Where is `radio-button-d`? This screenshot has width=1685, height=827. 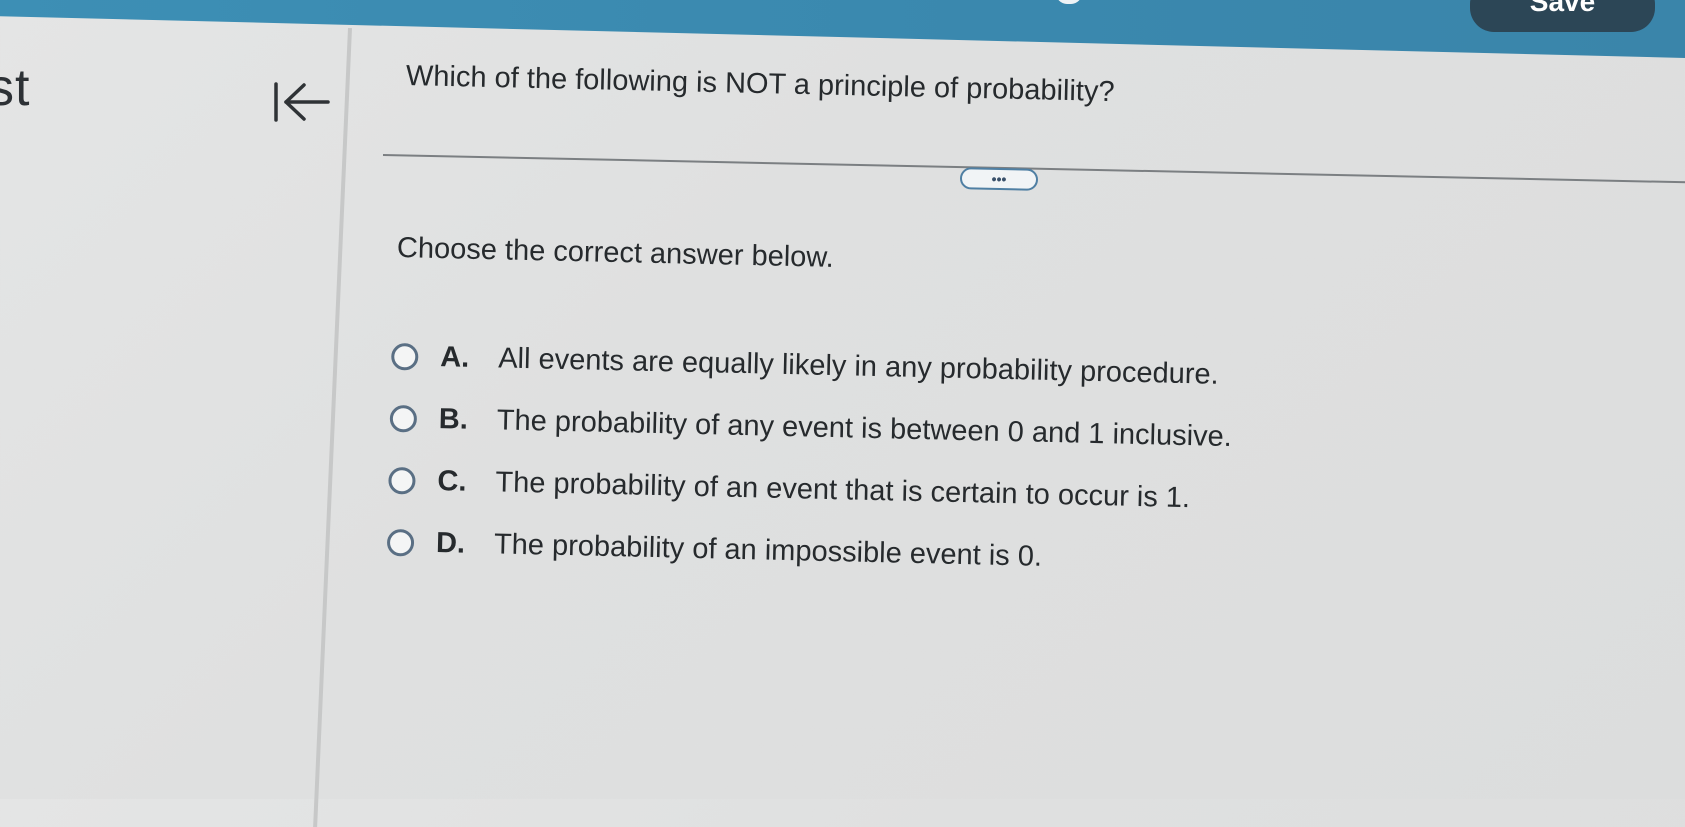
radio-button-d is located at coordinates (400, 542).